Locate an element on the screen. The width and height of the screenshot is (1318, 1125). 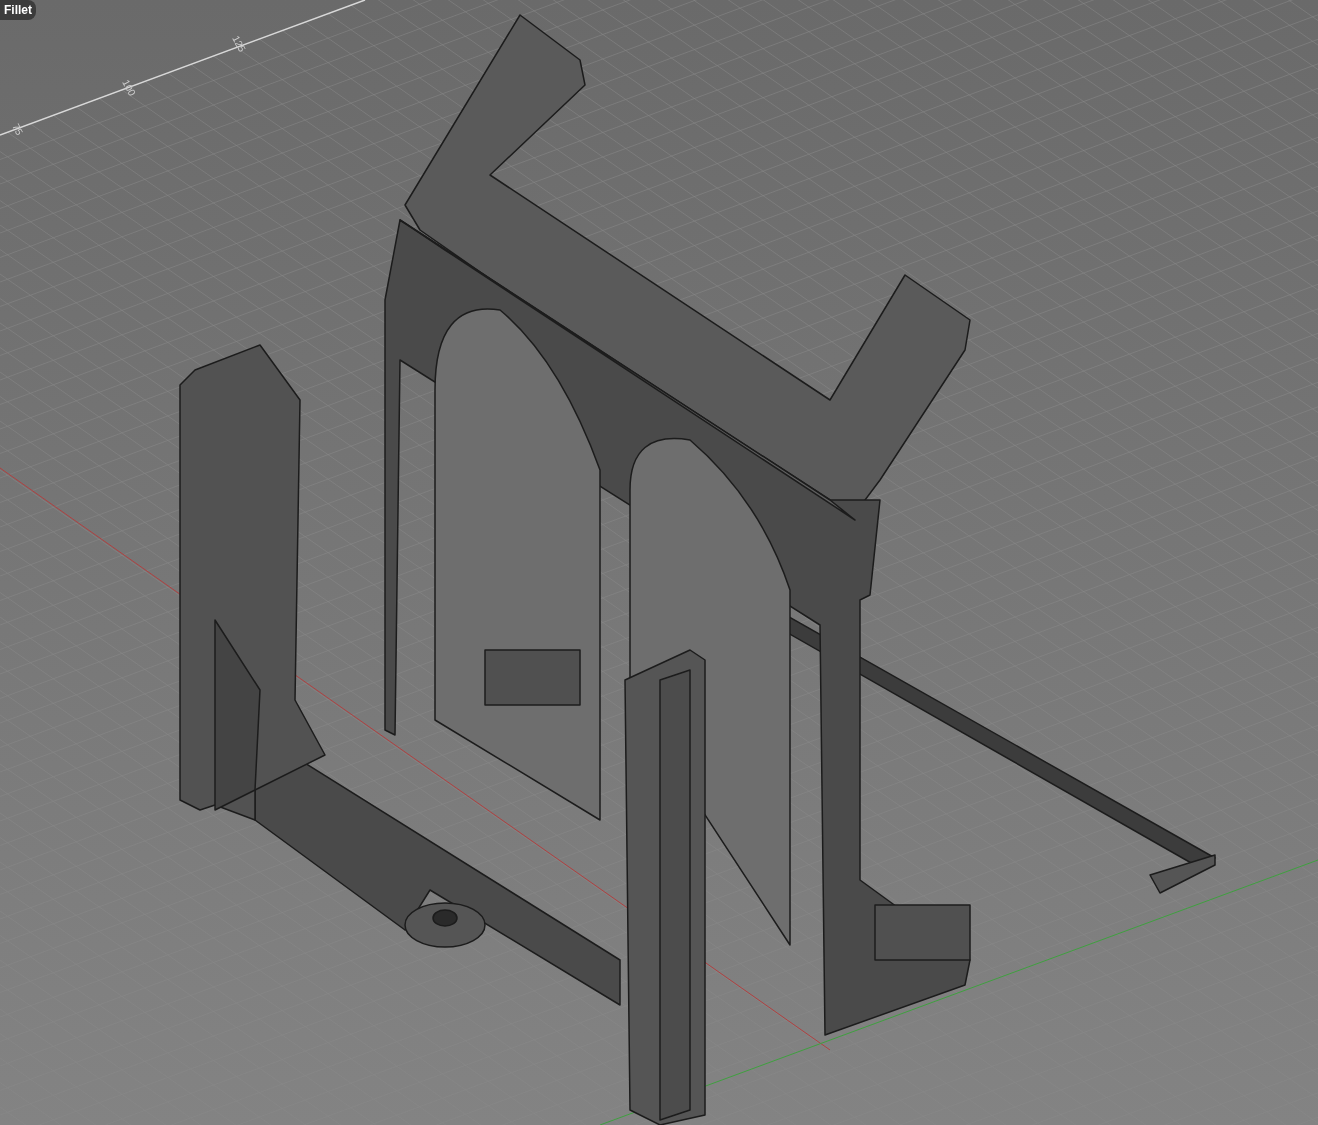
command-tooltip: Fillet is located at coordinates (18, 10).